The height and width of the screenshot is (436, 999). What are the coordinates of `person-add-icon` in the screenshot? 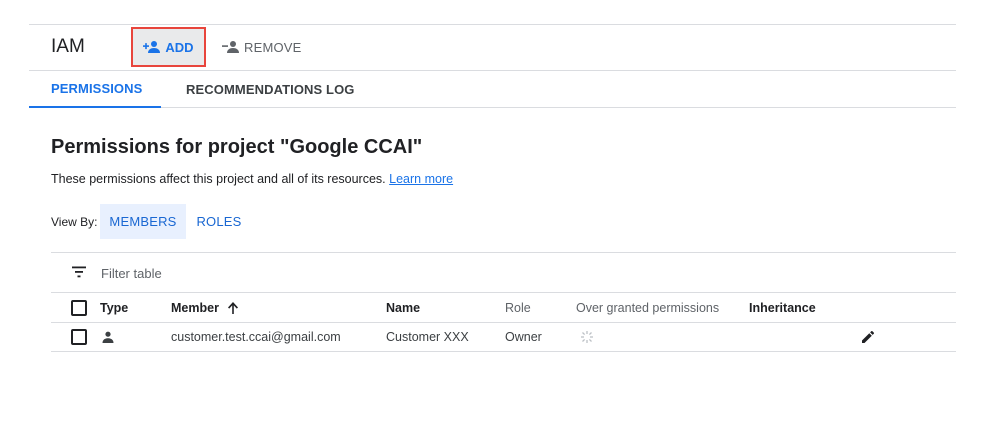 It's located at (152, 47).